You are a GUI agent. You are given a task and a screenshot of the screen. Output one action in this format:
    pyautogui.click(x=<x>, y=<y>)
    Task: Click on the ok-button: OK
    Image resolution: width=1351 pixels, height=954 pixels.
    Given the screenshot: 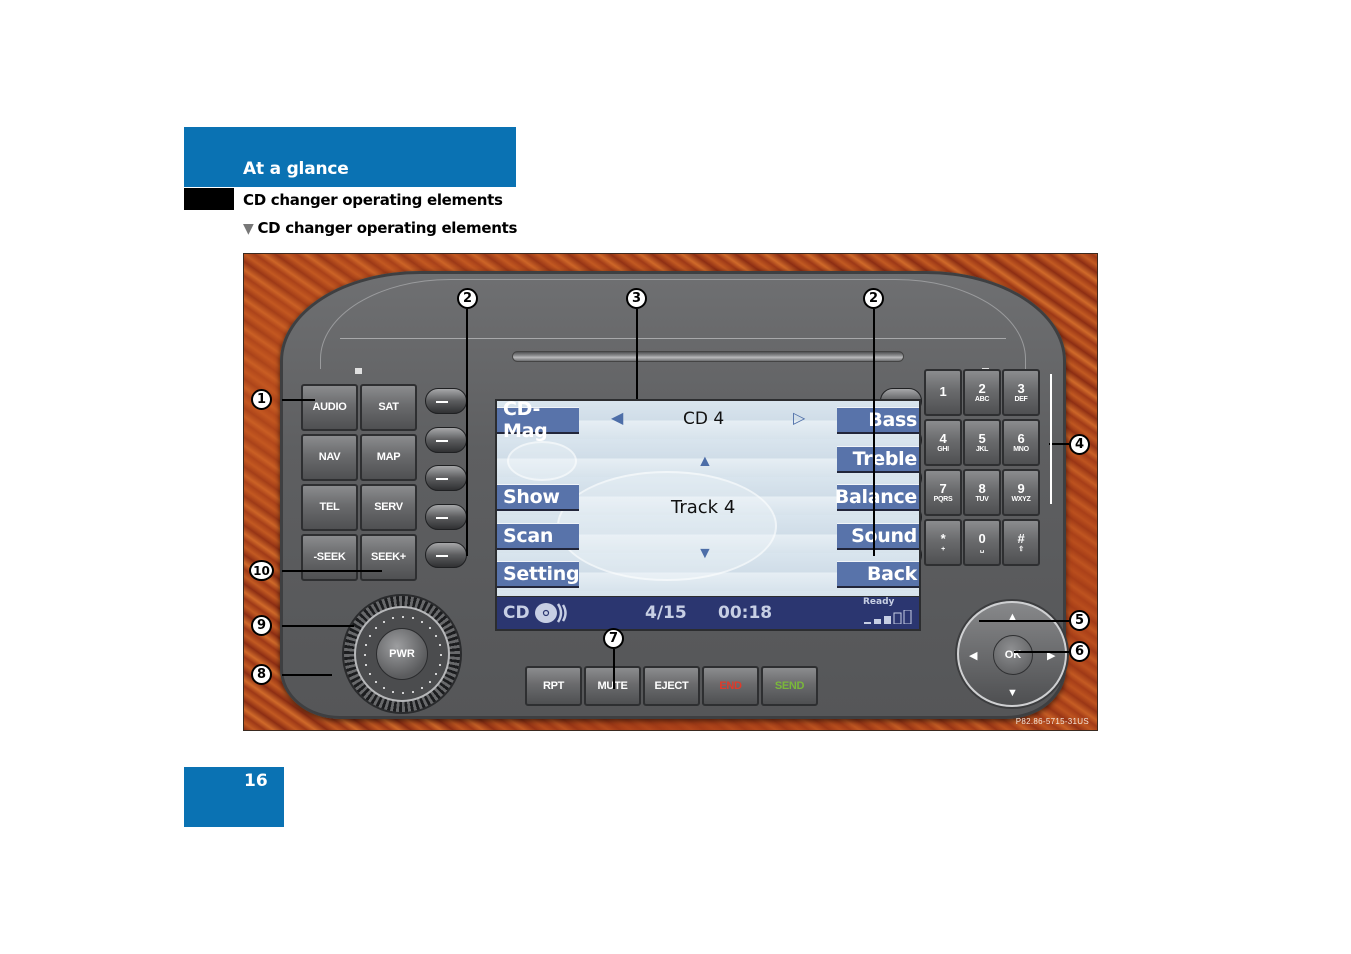 What is the action you would take?
    pyautogui.click(x=1013, y=655)
    